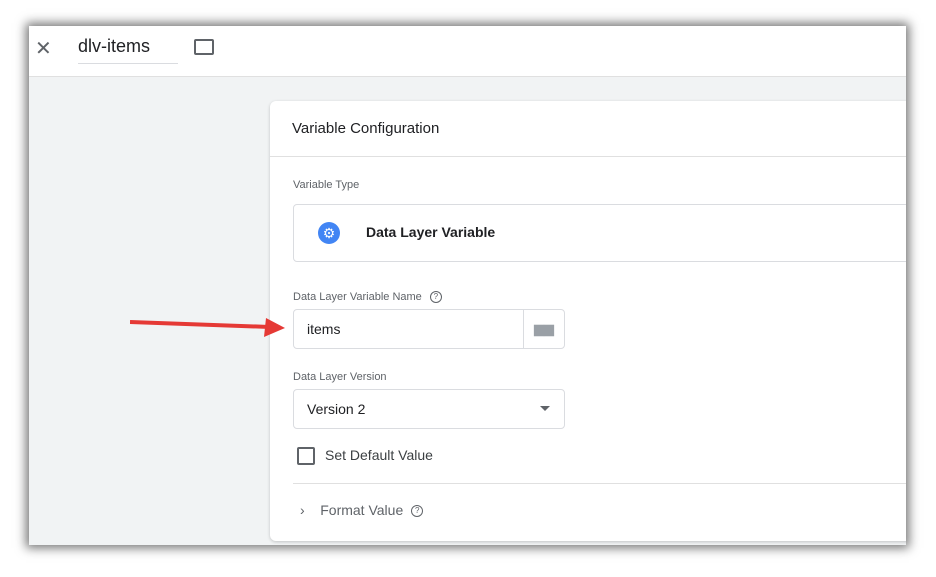  Describe the element at coordinates (429, 409) in the screenshot. I see `version-select: Version 2` at that location.